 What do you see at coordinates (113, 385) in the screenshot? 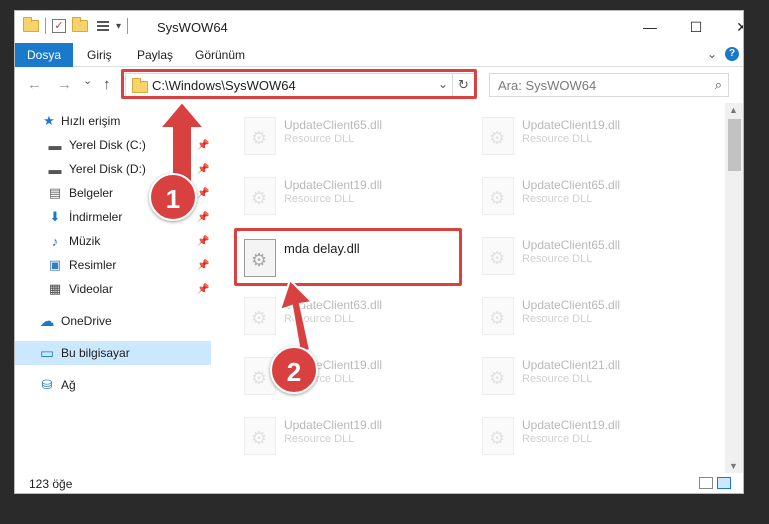
I see `sidebar-item-network: ⛁ Ağ` at bounding box center [113, 385].